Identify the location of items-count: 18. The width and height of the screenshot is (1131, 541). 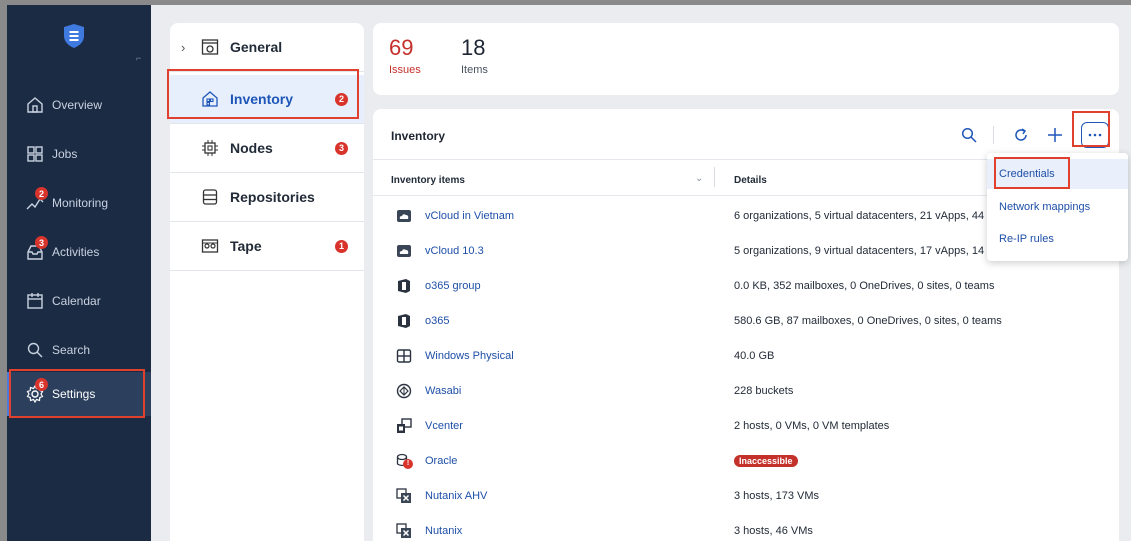
(473, 47).